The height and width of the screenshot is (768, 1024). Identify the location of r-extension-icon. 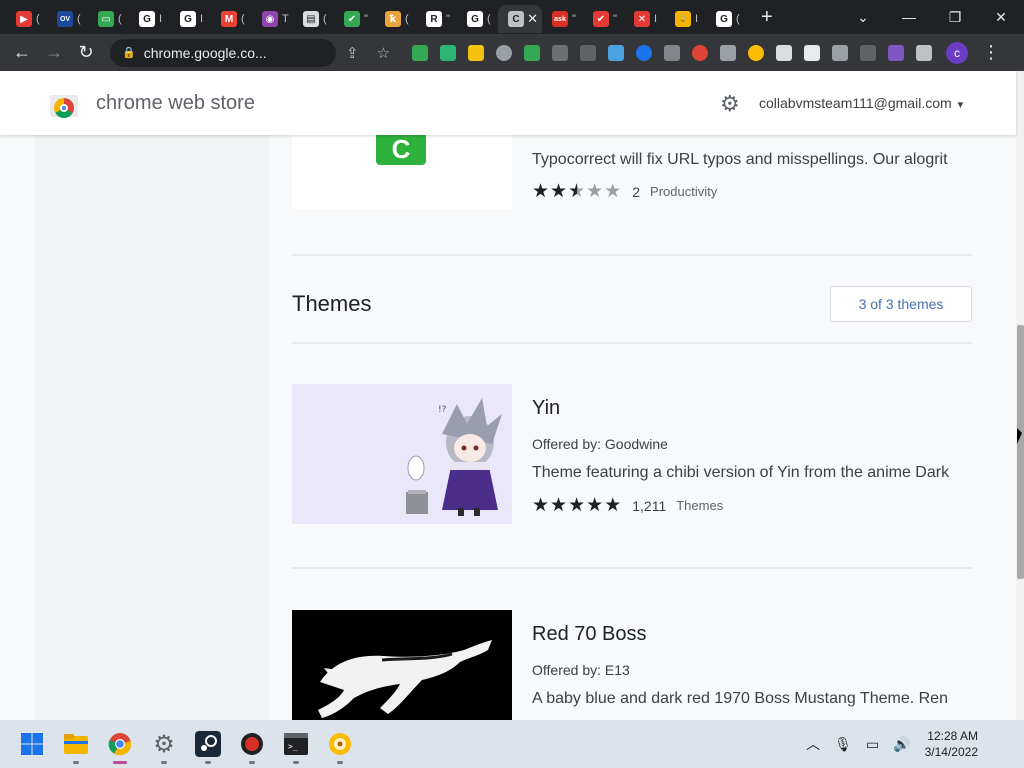
(840, 52).